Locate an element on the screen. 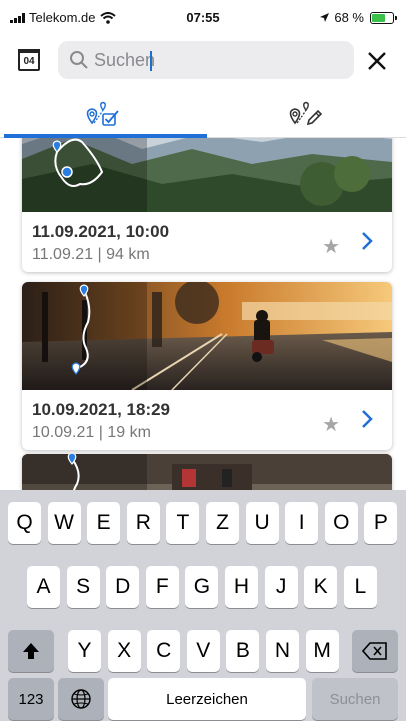  shift-icon is located at coordinates (31, 651).